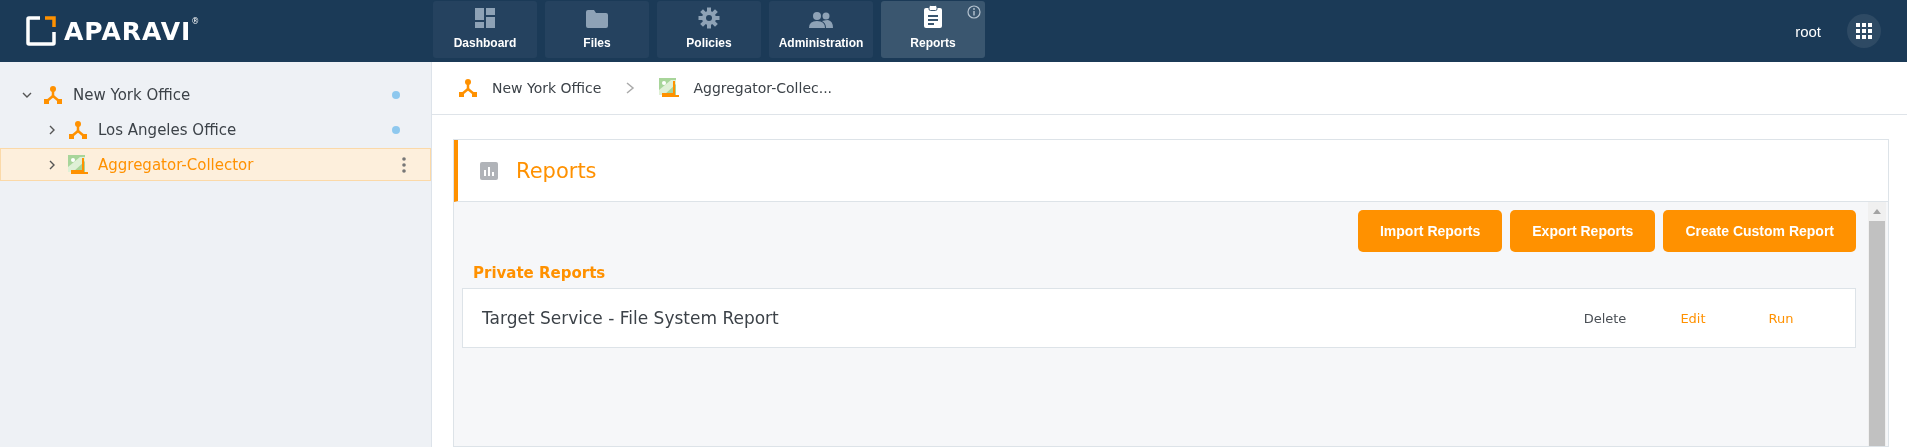 This screenshot has height=447, width=1907. What do you see at coordinates (933, 29) in the screenshot?
I see `nav-tab: Reports` at bounding box center [933, 29].